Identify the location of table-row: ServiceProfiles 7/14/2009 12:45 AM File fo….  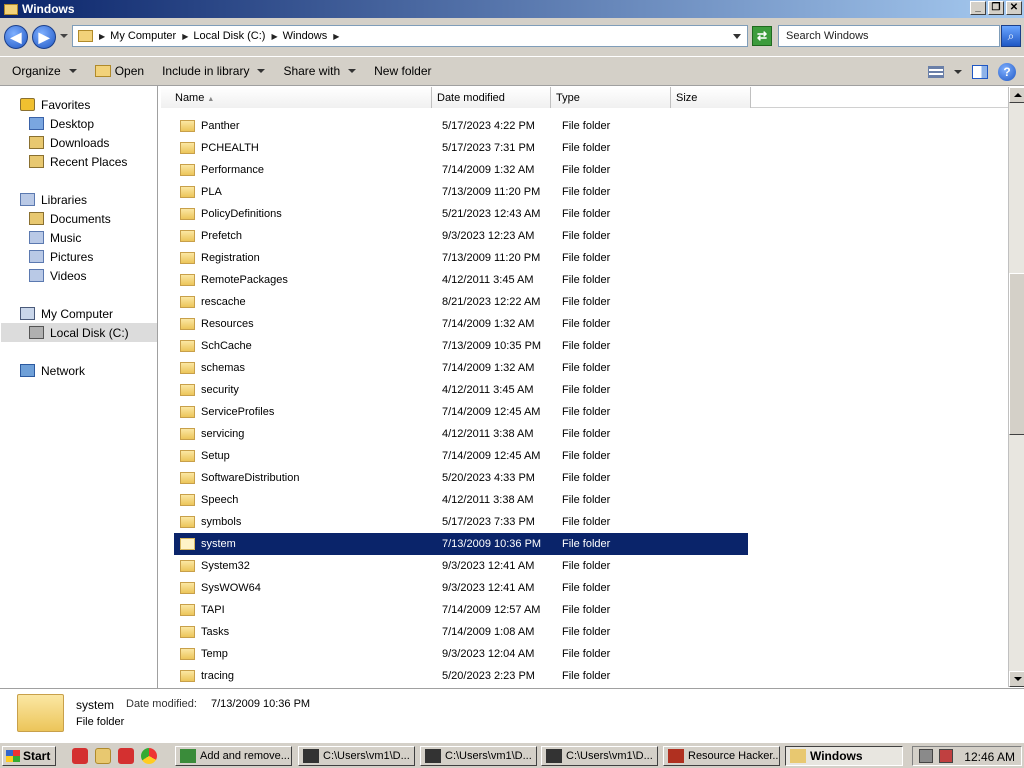
(461, 412).